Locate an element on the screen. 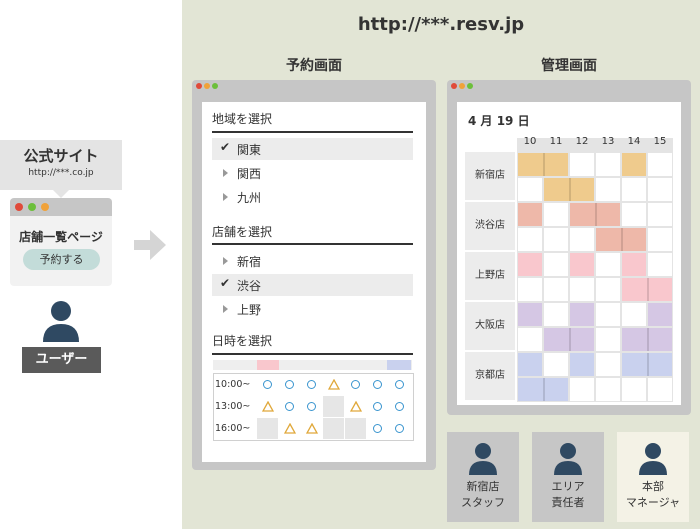 The image size is (700, 529). hour-label: 11 is located at coordinates (556, 141).